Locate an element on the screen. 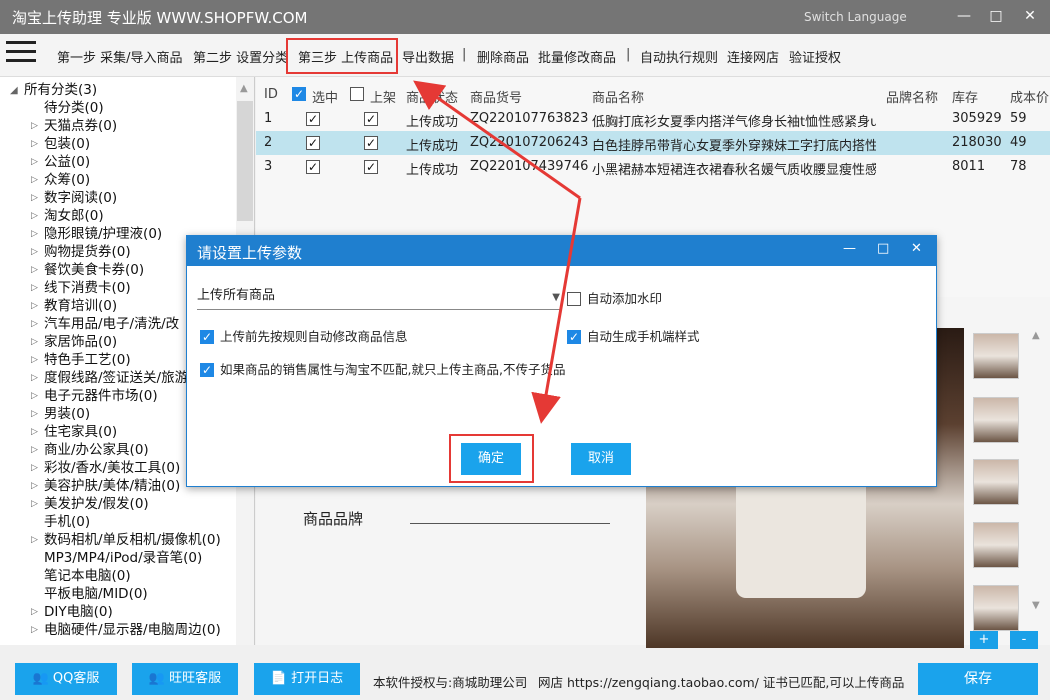  select-all-checkbox: ✓ is located at coordinates (299, 94).